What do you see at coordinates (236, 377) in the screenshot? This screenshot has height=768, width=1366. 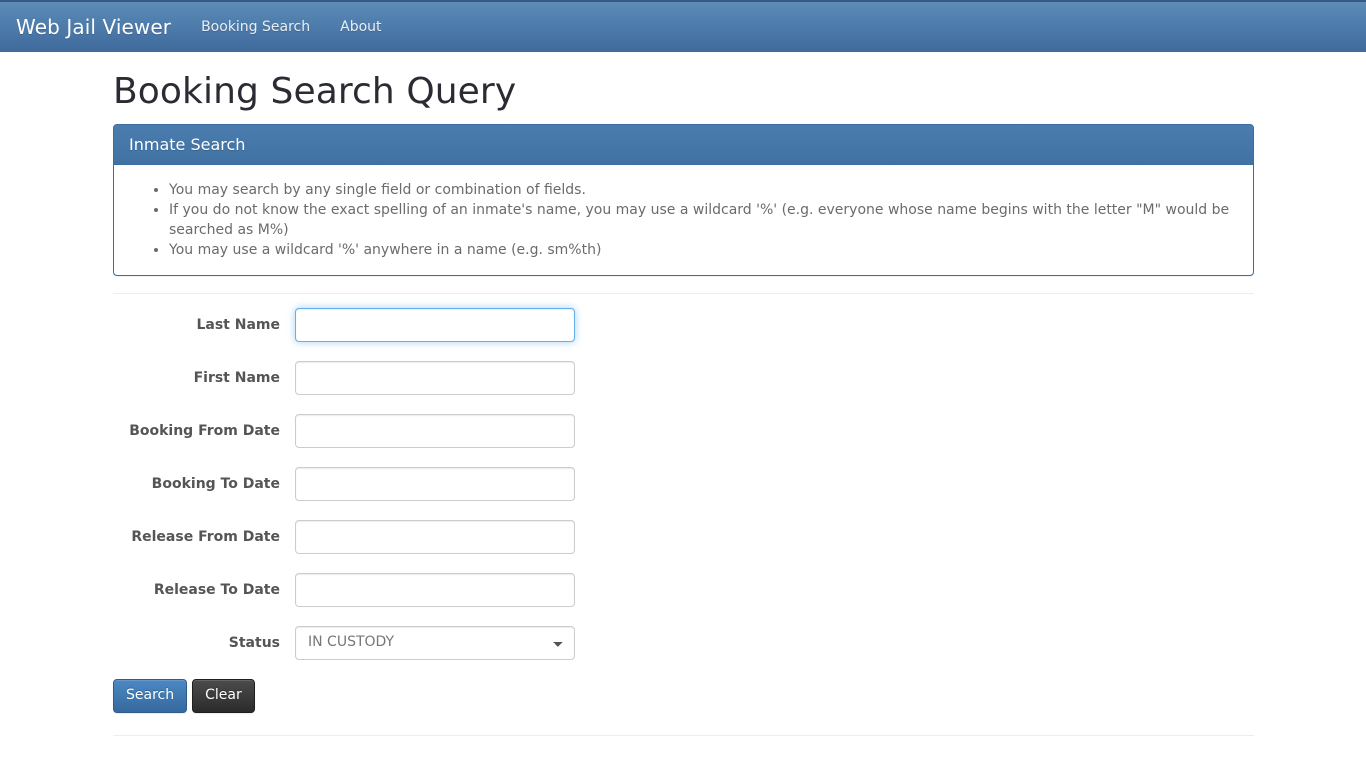 I see `label-first-name: First Name` at bounding box center [236, 377].